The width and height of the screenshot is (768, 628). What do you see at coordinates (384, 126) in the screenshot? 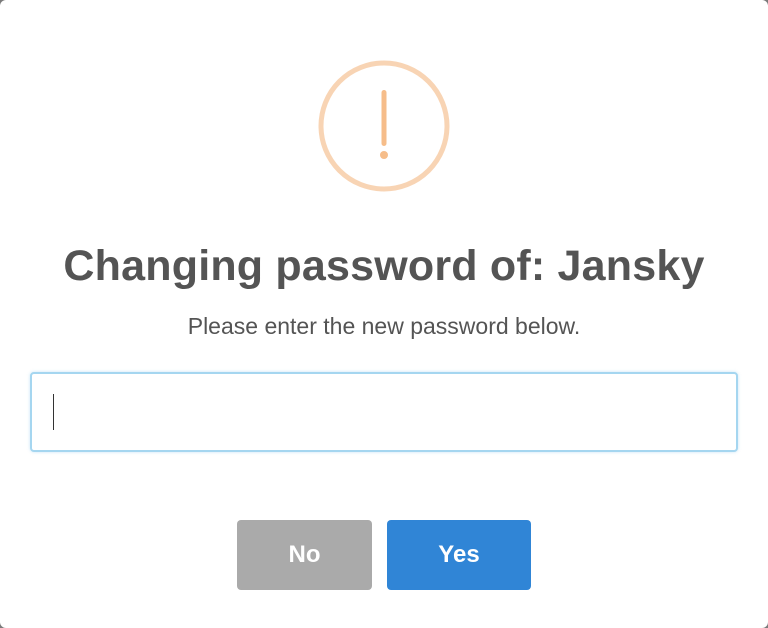
I see `warning-icon` at bounding box center [384, 126].